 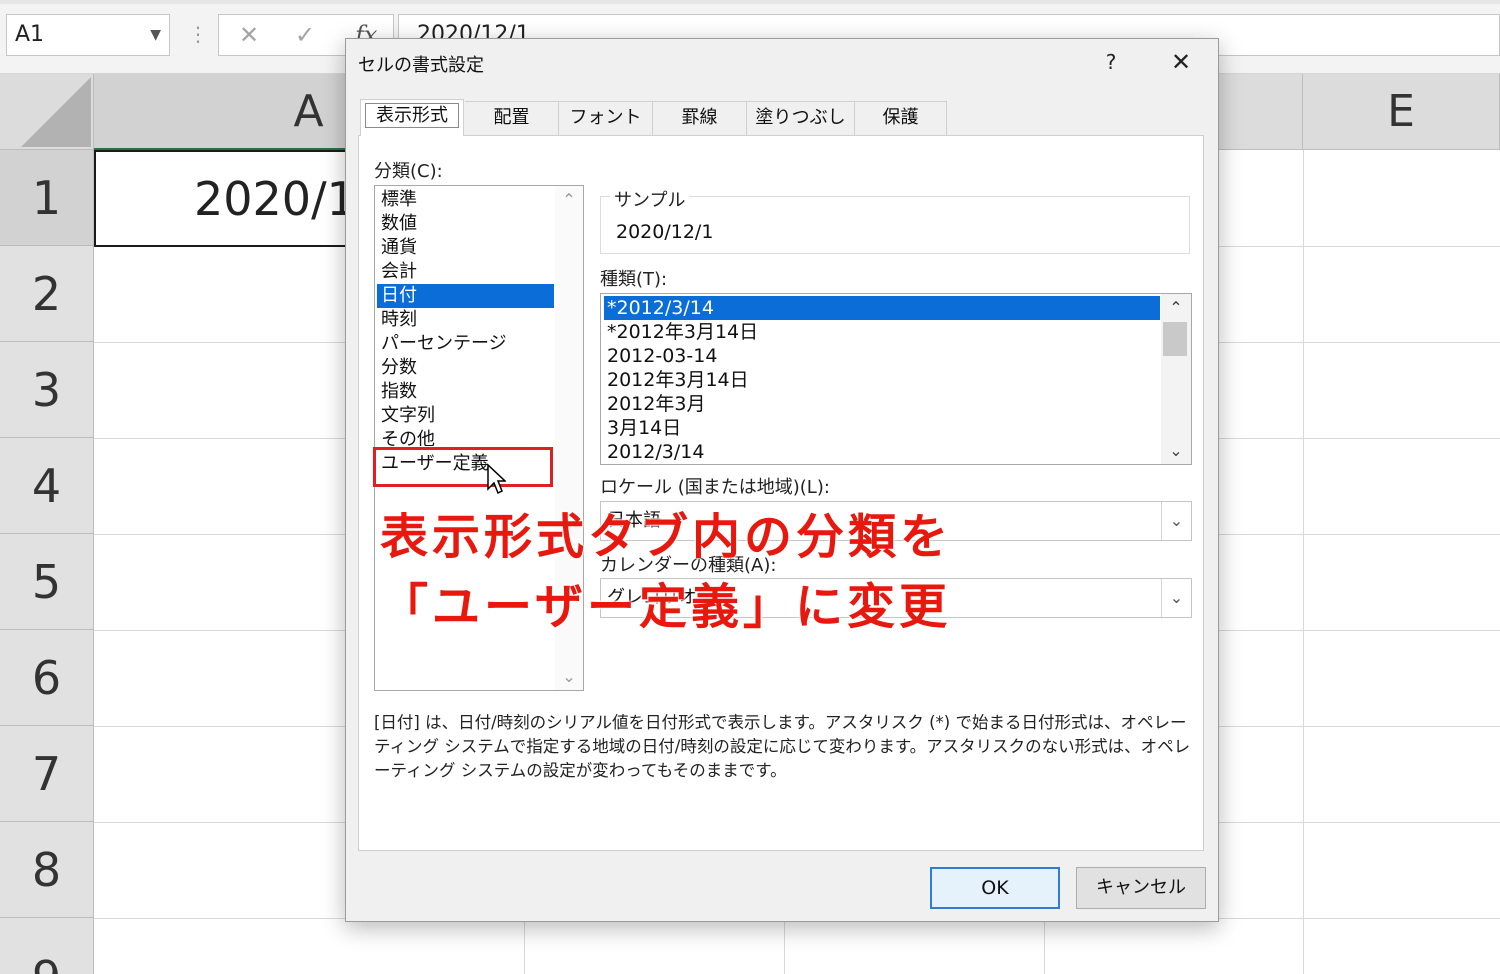 I want to click on list-item: 通貨, so click(x=465, y=248).